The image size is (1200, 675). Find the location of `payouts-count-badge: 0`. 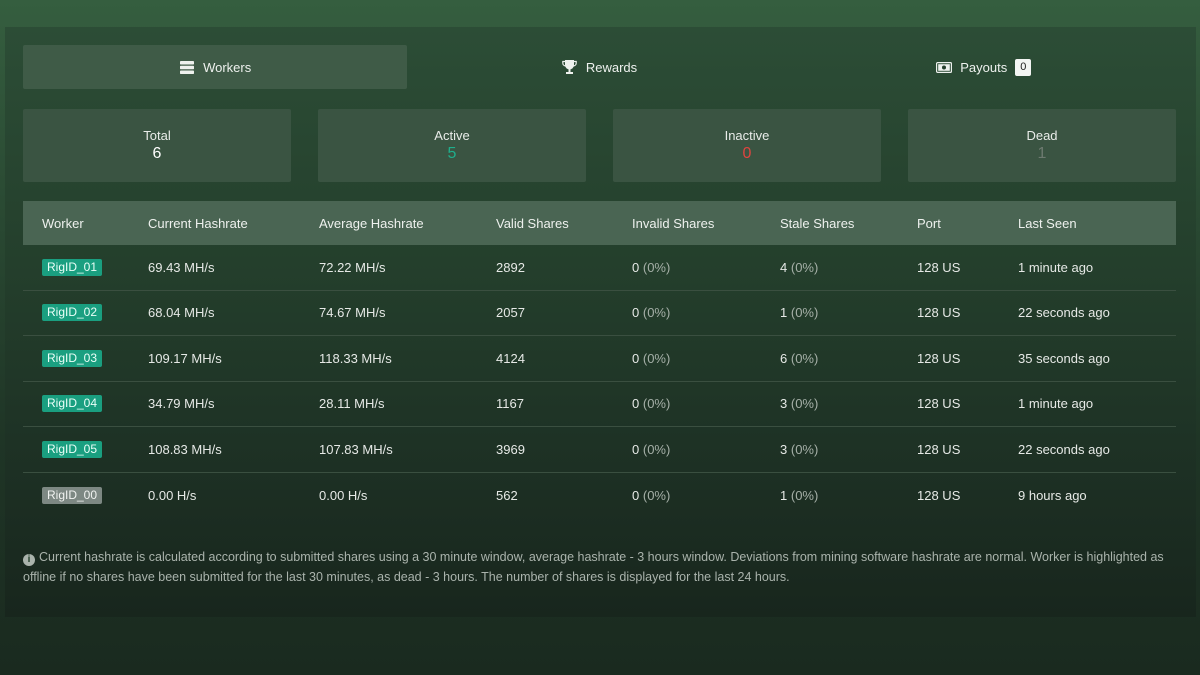

payouts-count-badge: 0 is located at coordinates (1023, 67).